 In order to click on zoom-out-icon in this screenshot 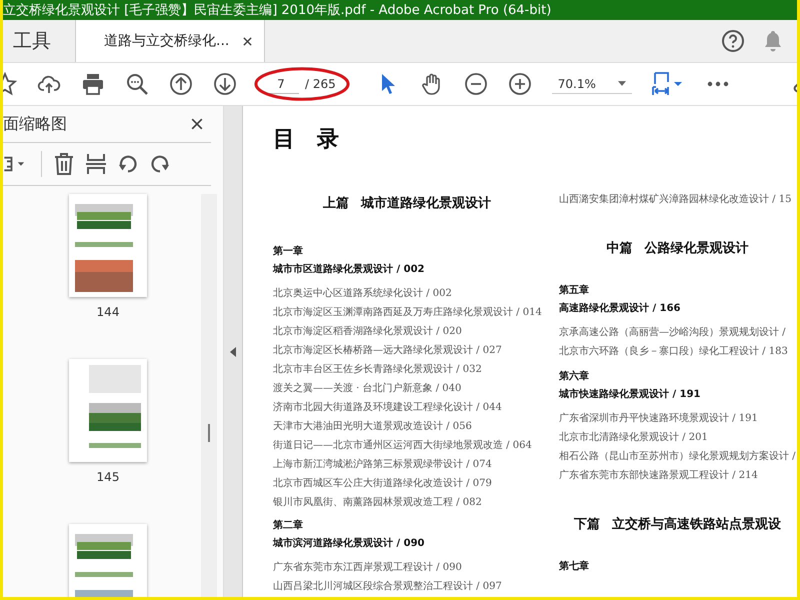, I will do `click(476, 84)`.